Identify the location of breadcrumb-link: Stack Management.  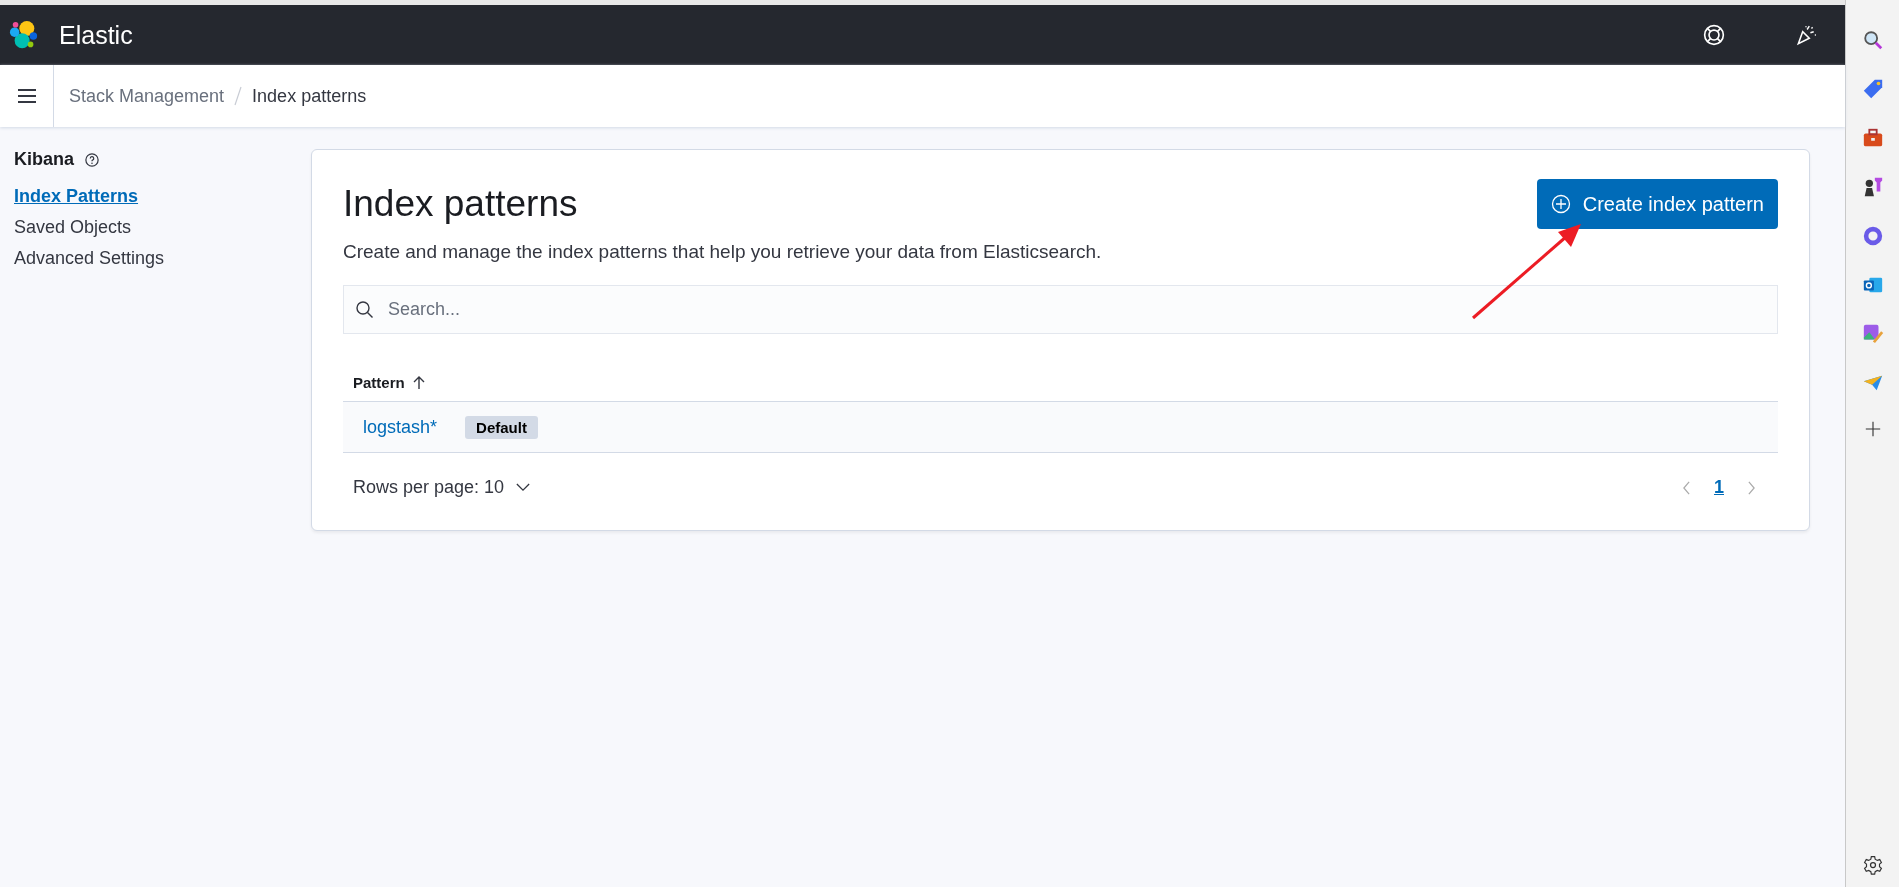
(147, 96).